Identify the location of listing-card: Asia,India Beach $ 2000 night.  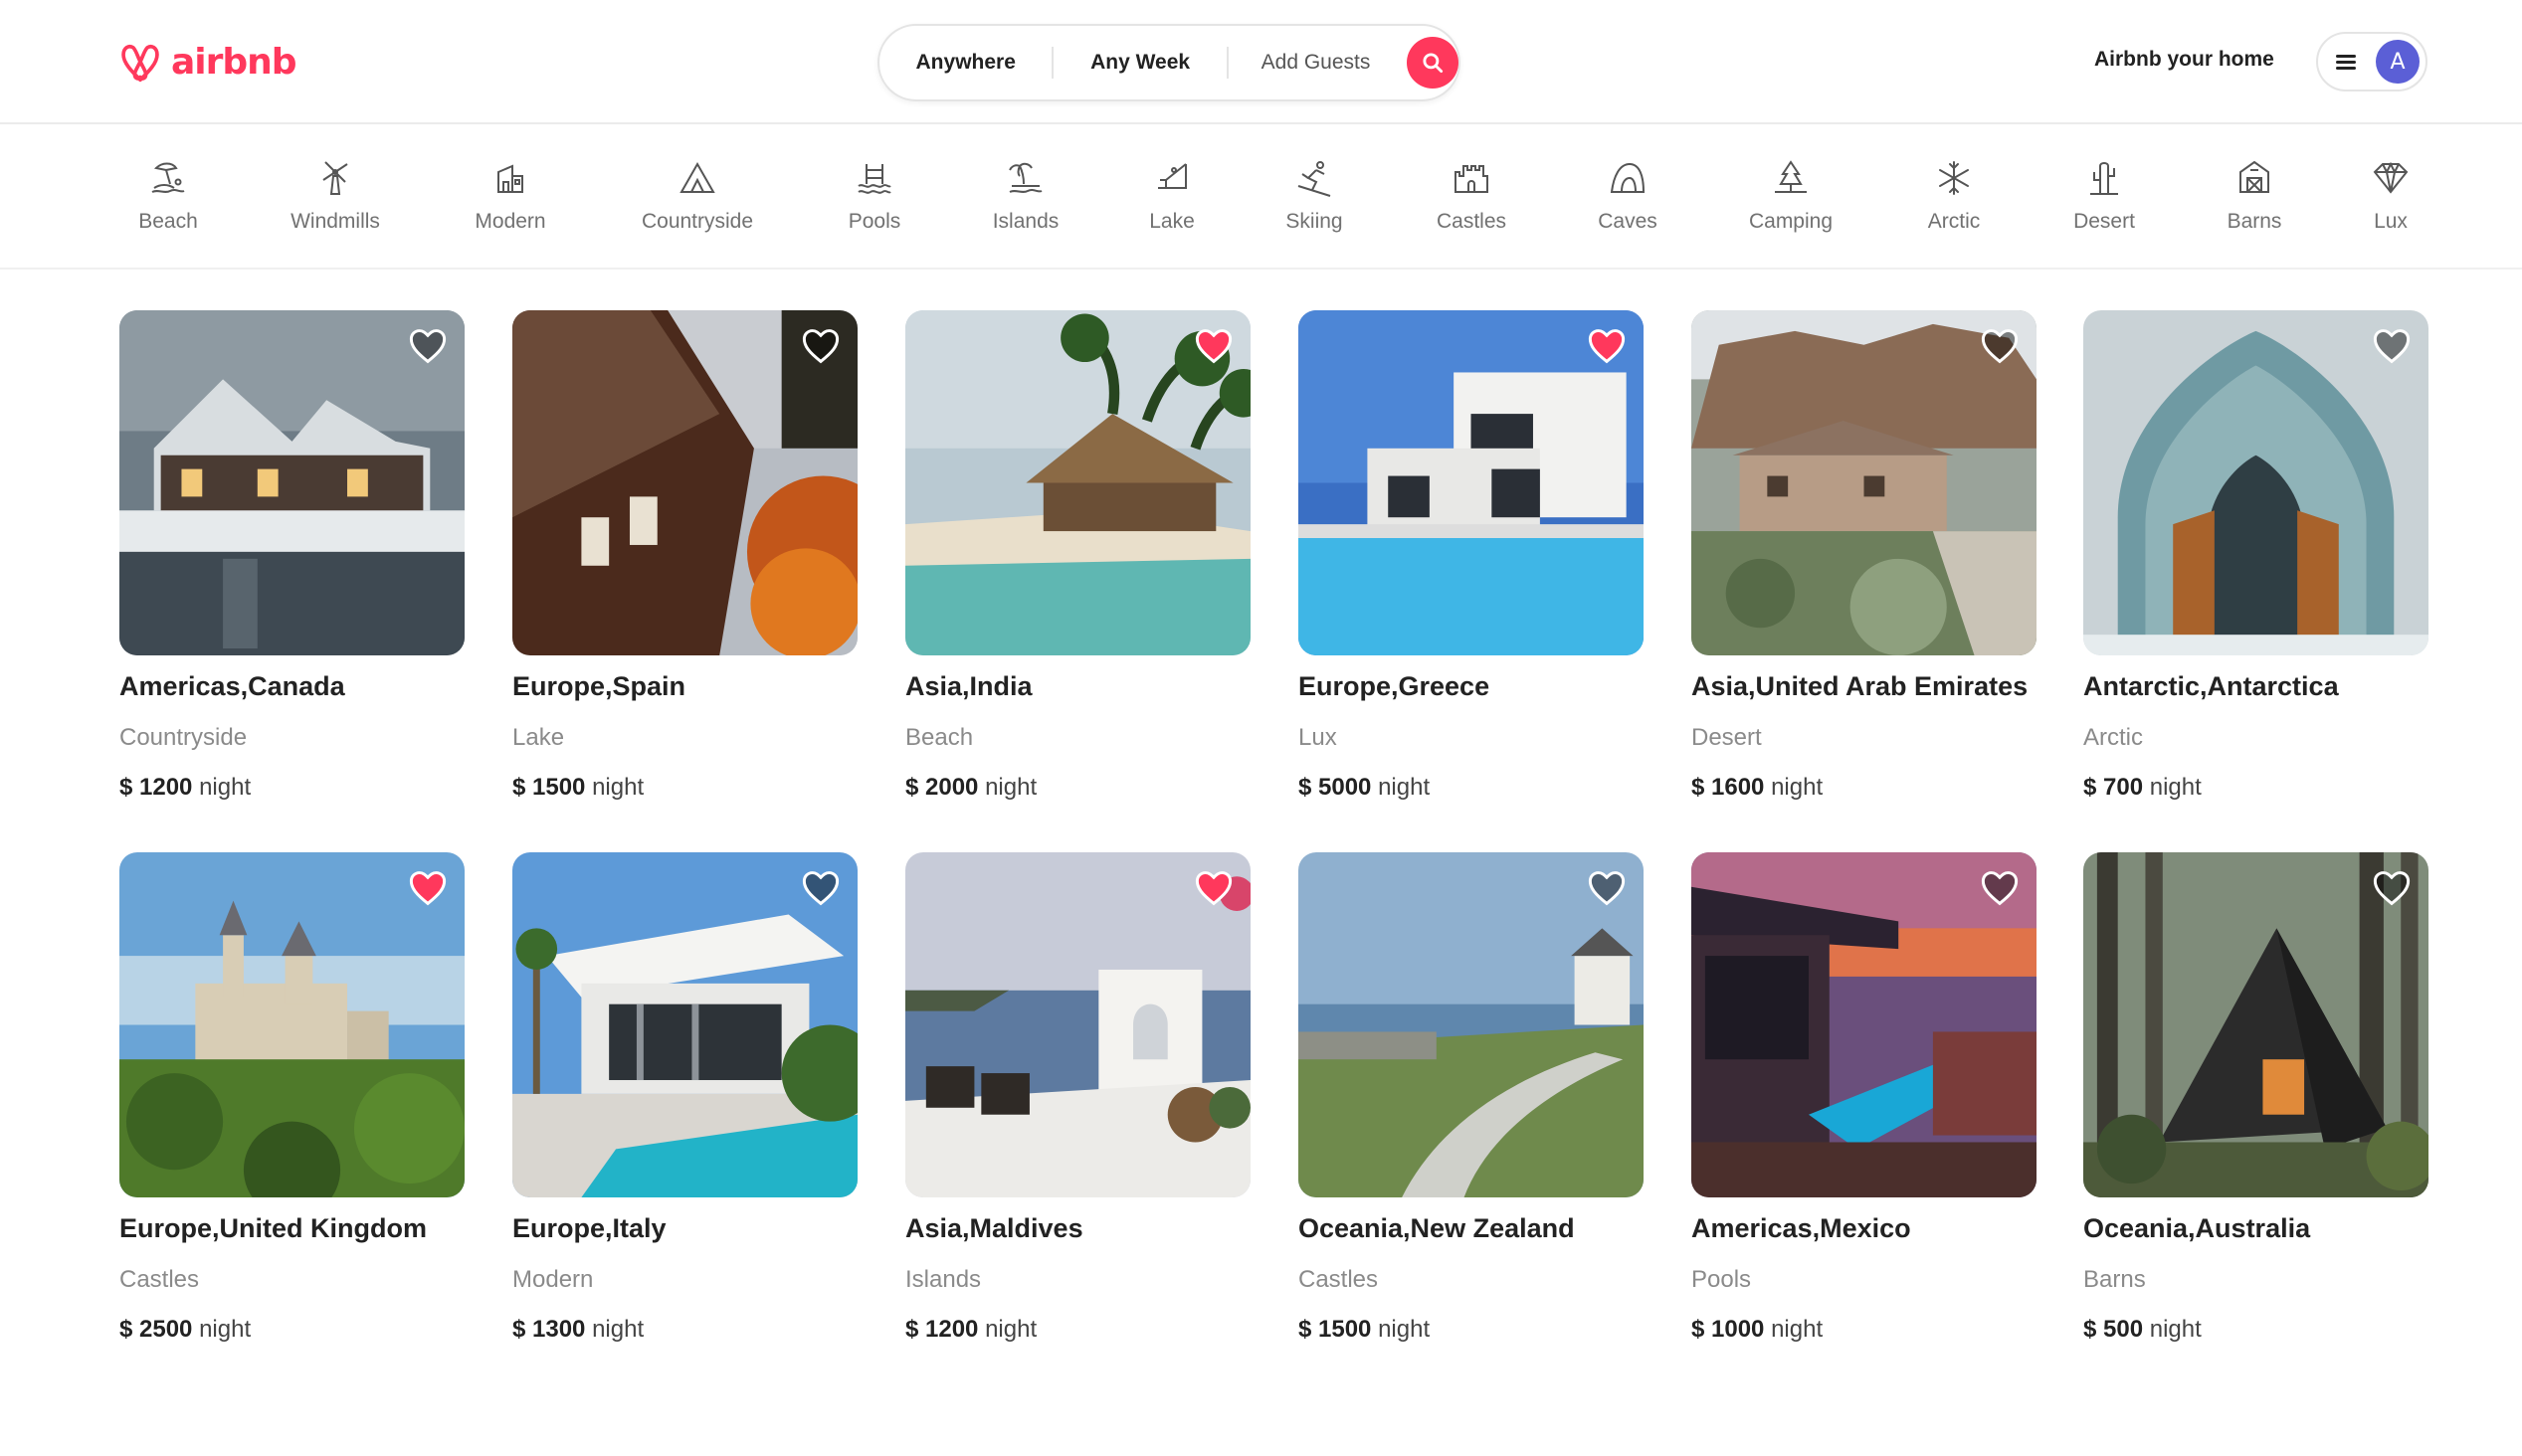
(1078, 556).